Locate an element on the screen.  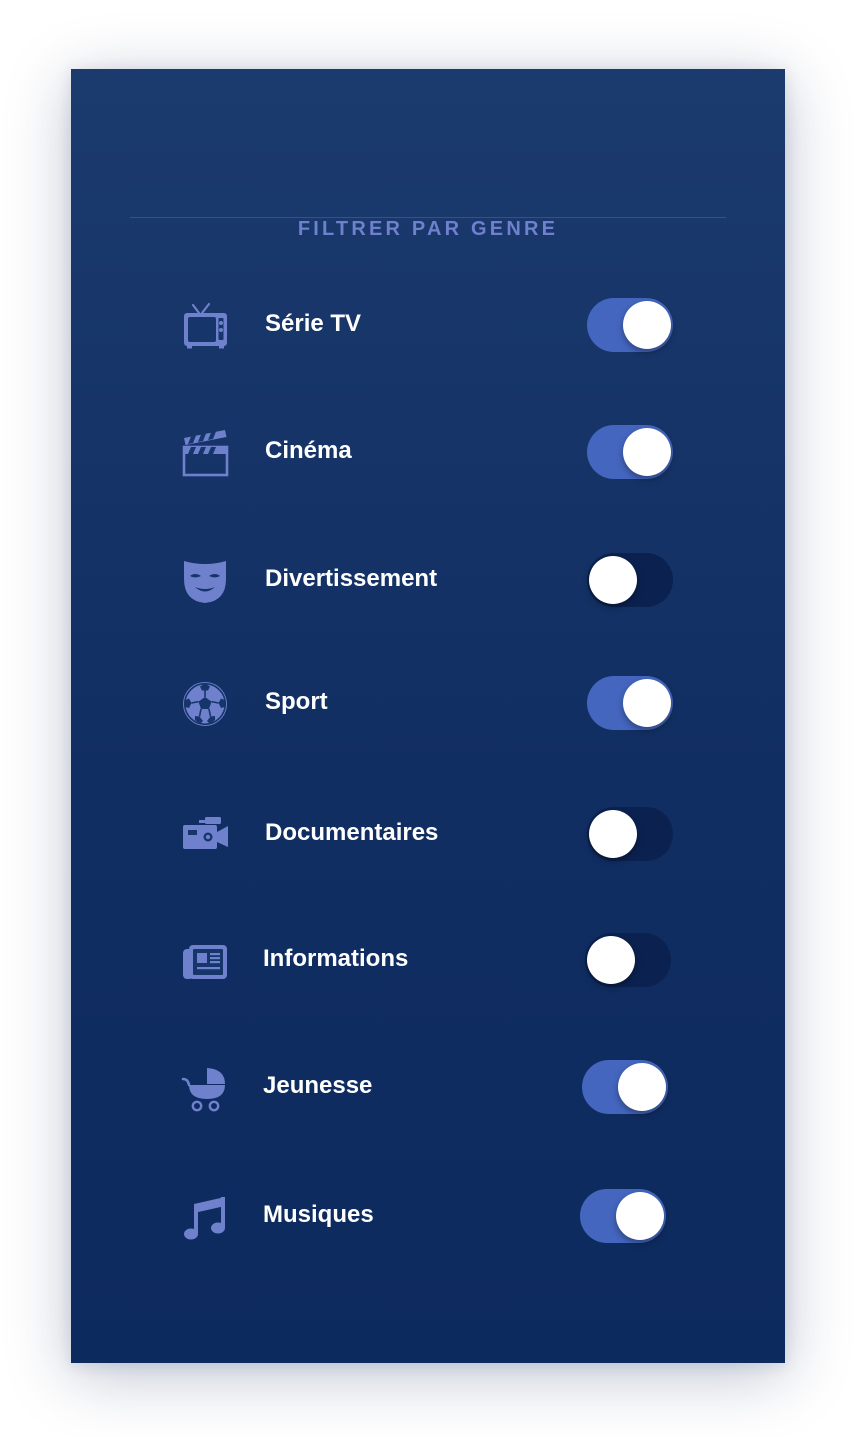
genre-row-informations: Informations is located at coordinates (428, 959).